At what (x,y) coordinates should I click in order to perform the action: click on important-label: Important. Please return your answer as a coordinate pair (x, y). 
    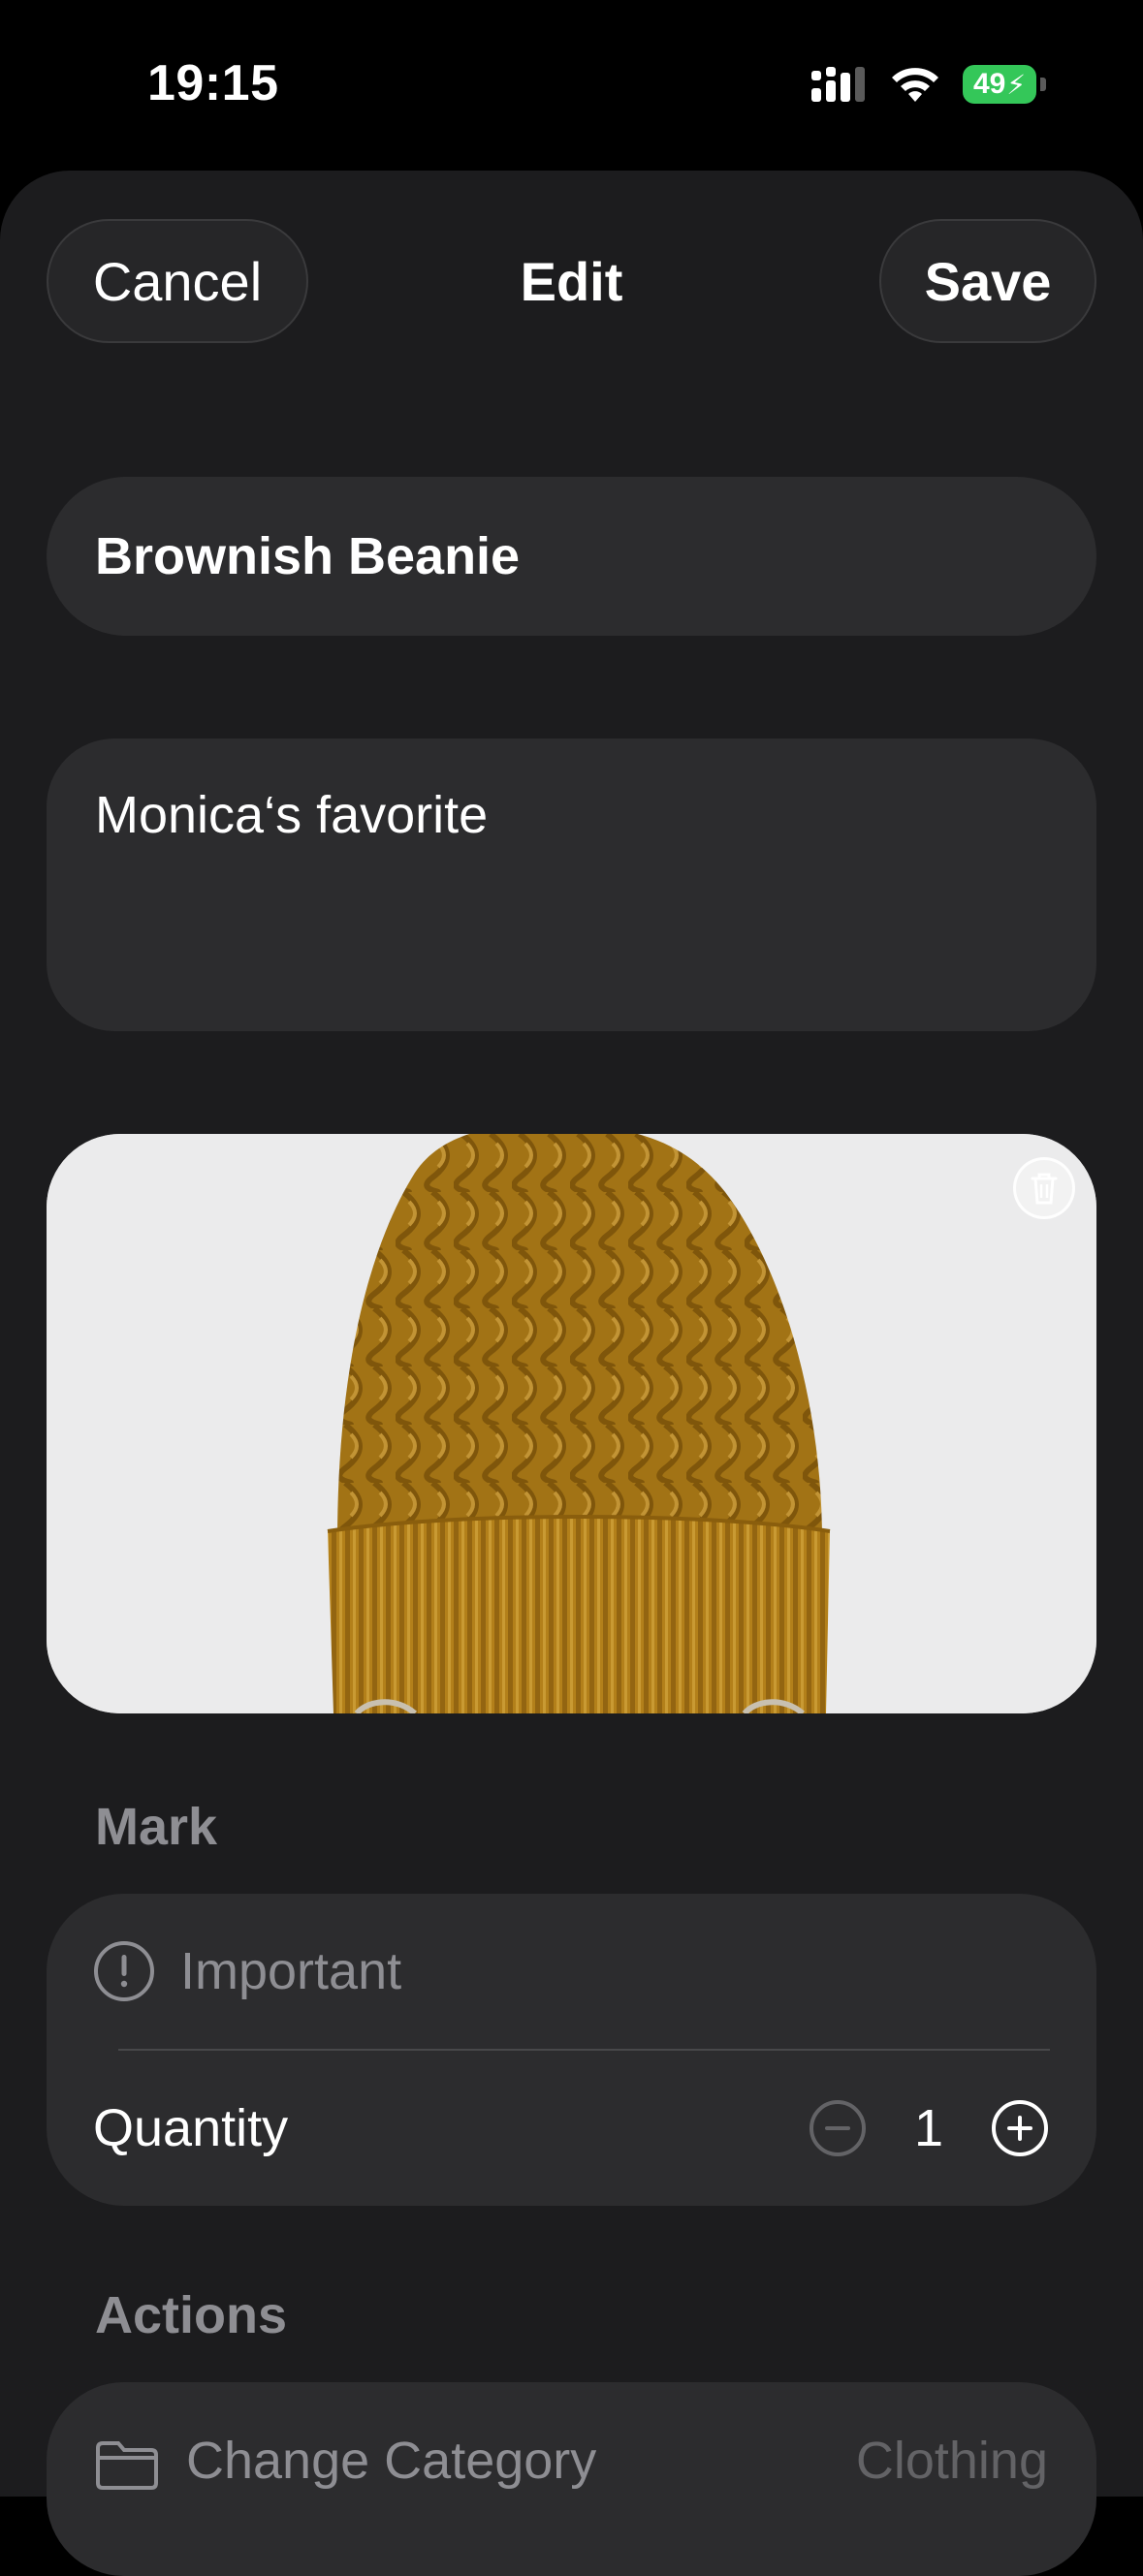
    Looking at the image, I should click on (291, 1971).